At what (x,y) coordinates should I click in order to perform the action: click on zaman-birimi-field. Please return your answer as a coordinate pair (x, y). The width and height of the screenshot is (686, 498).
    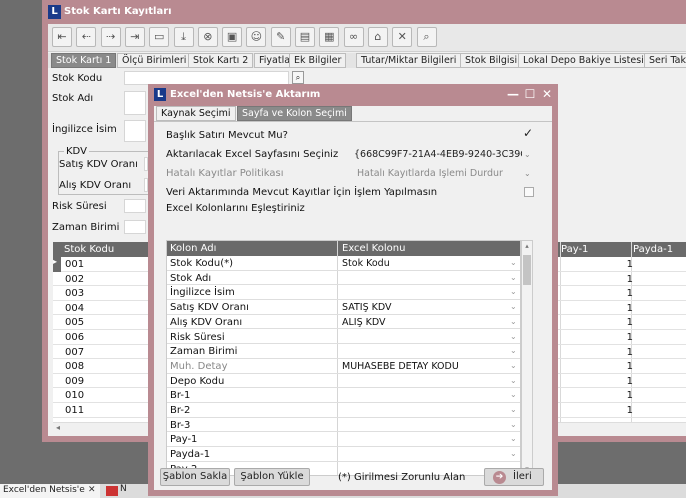
    Looking at the image, I should click on (135, 227).